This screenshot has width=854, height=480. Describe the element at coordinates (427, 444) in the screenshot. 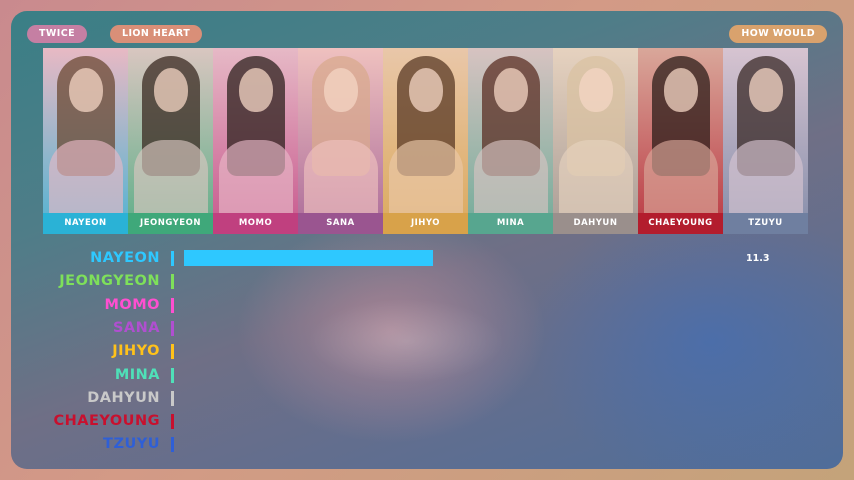

I see `chart-row: TZUYU` at that location.